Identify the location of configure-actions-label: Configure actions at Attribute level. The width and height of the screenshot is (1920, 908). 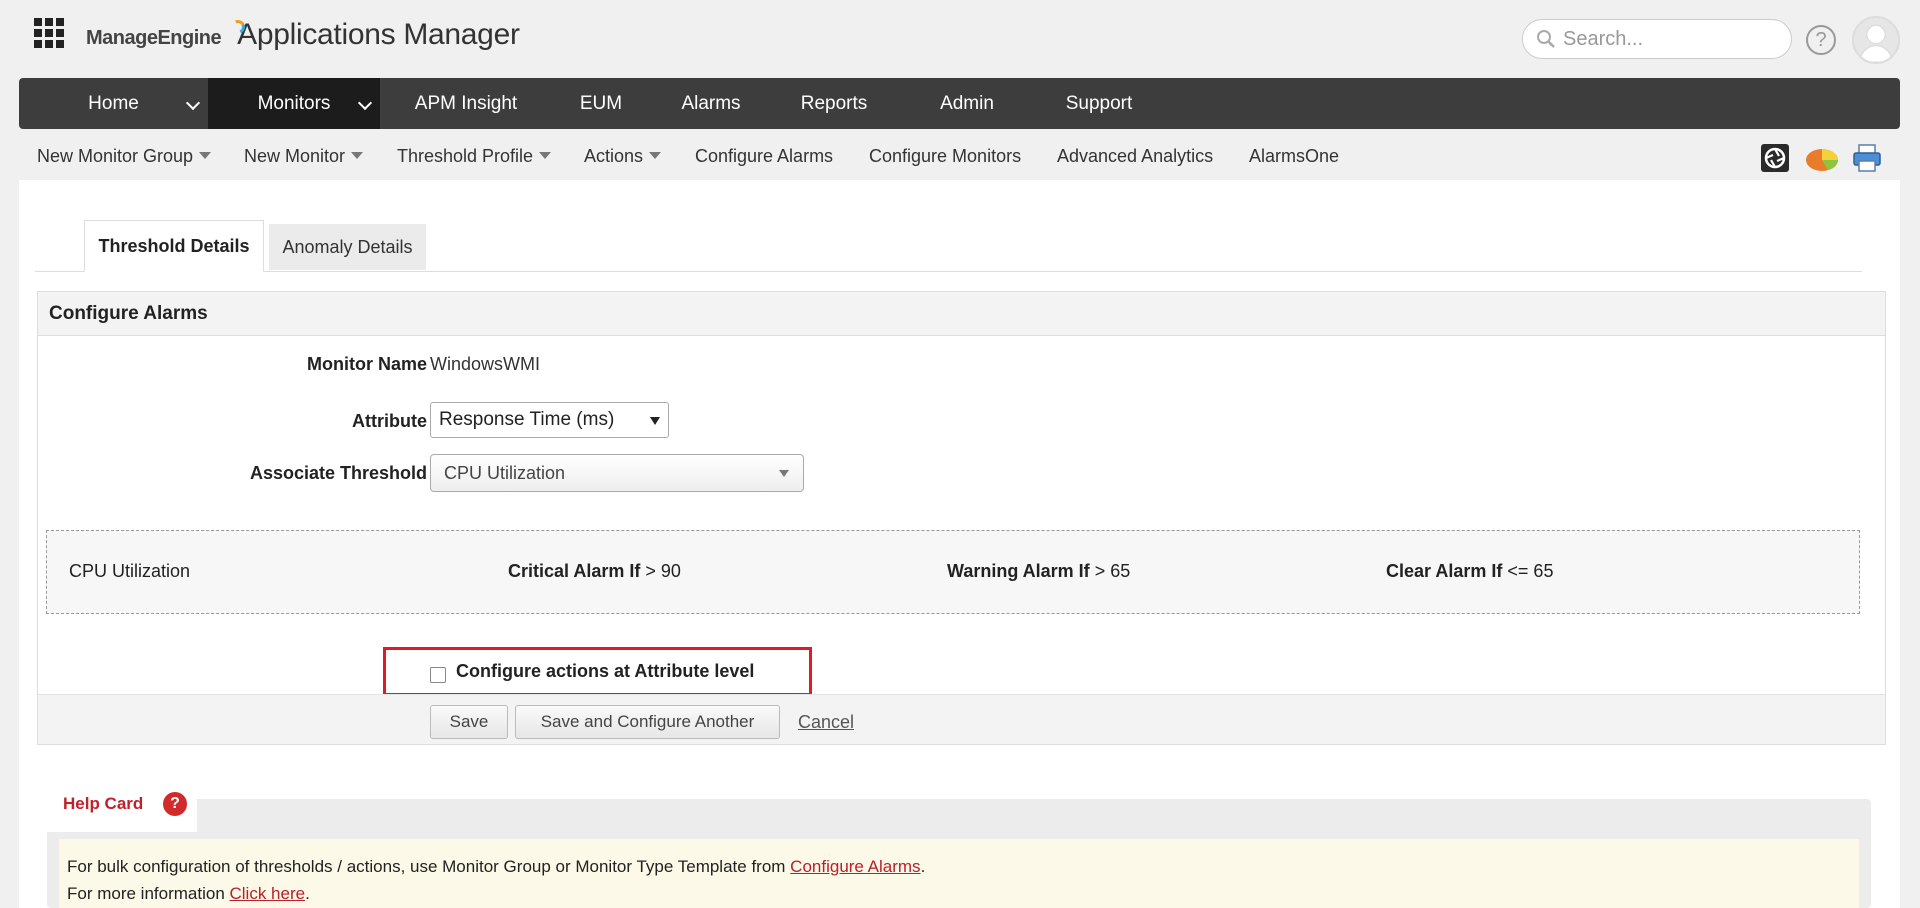
(605, 671).